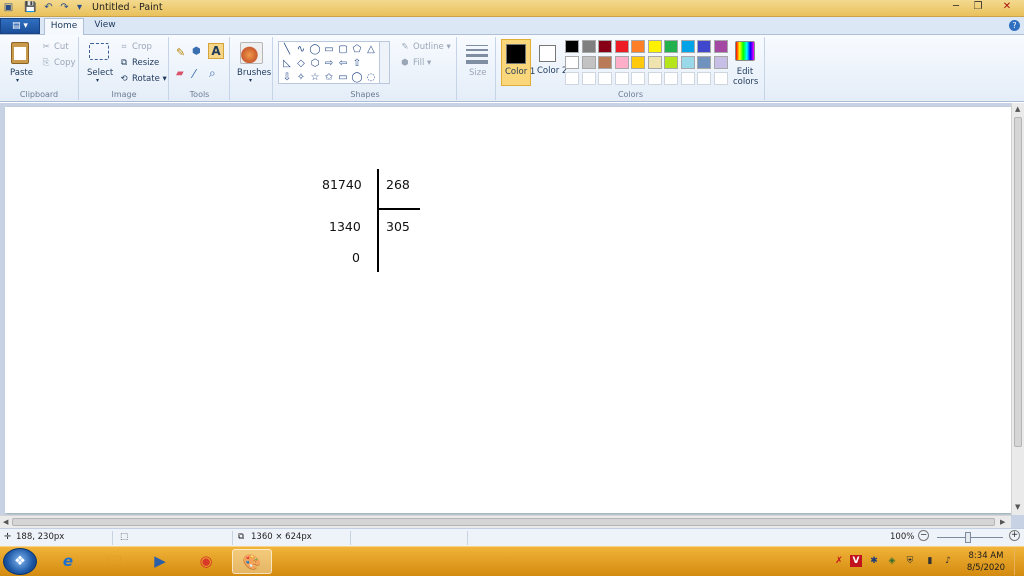 Image resolution: width=1024 pixels, height=576 pixels. I want to click on line-shape-icon: ╲, so click(287, 49).